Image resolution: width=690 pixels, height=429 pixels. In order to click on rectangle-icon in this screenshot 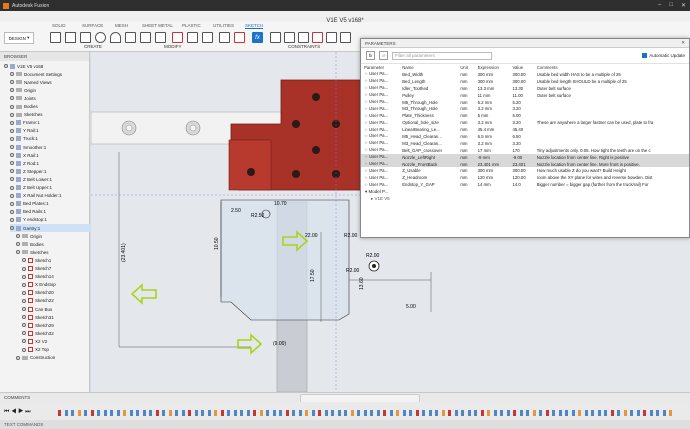, I will do `click(85, 37)`.